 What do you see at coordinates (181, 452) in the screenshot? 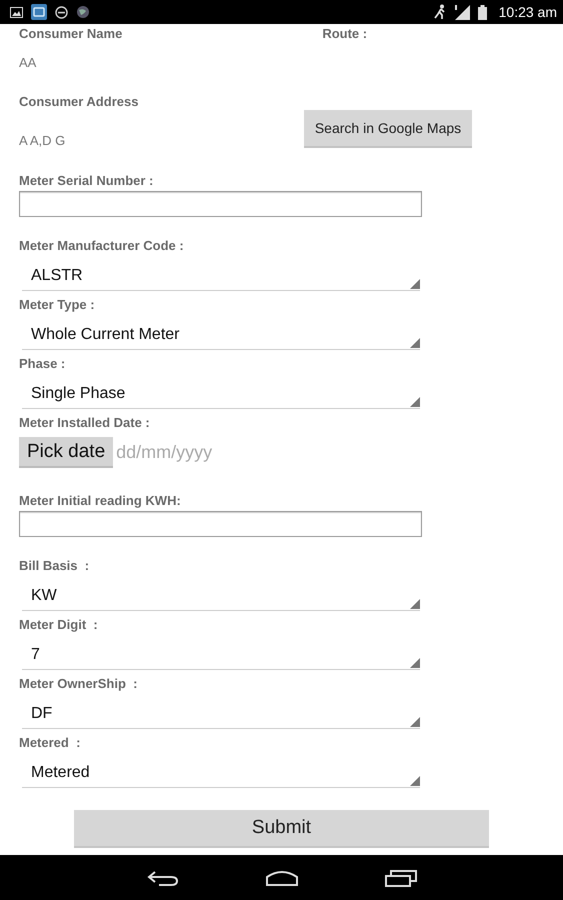
I see `date-field: dd/mm/yyyy` at bounding box center [181, 452].